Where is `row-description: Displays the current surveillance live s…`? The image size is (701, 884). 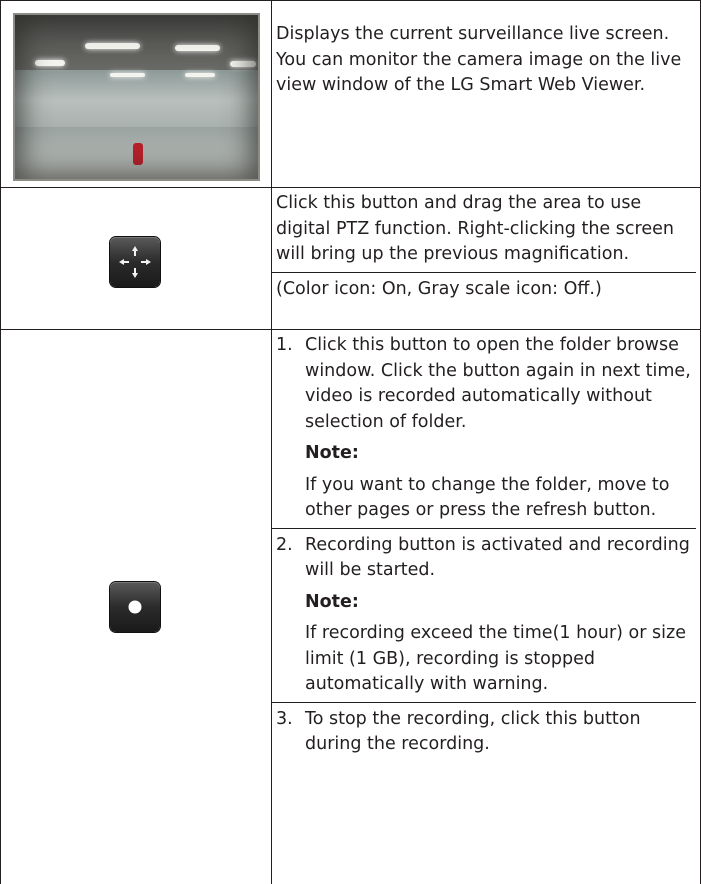
row-description: Displays the current surveillance live s… is located at coordinates (486, 60).